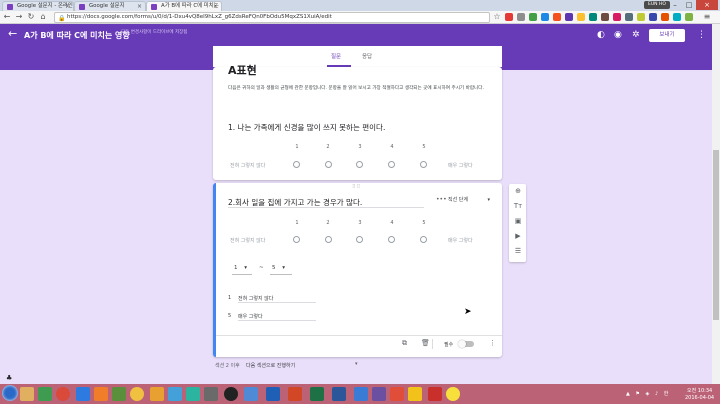 The image size is (720, 404). Describe the element at coordinates (270, 365) in the screenshot. I see `after-section-select: 다음 섹션으로 진행하기` at that location.